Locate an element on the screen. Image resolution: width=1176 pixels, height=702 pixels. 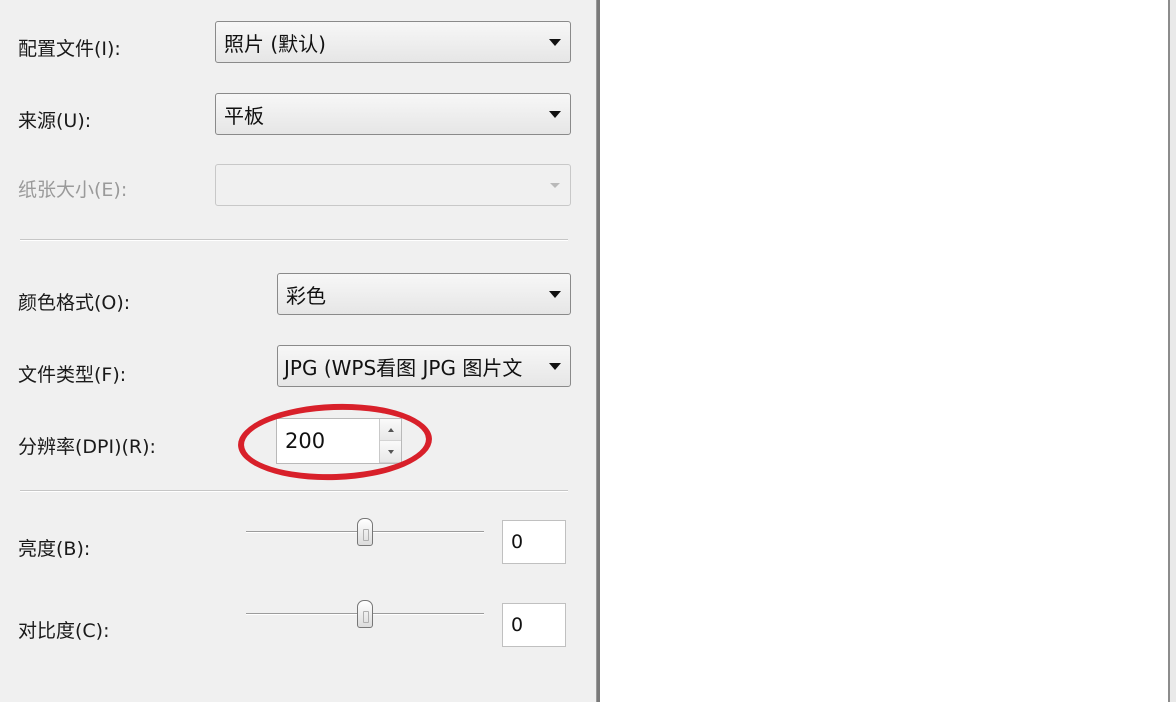
paper-size-select is located at coordinates (393, 185).